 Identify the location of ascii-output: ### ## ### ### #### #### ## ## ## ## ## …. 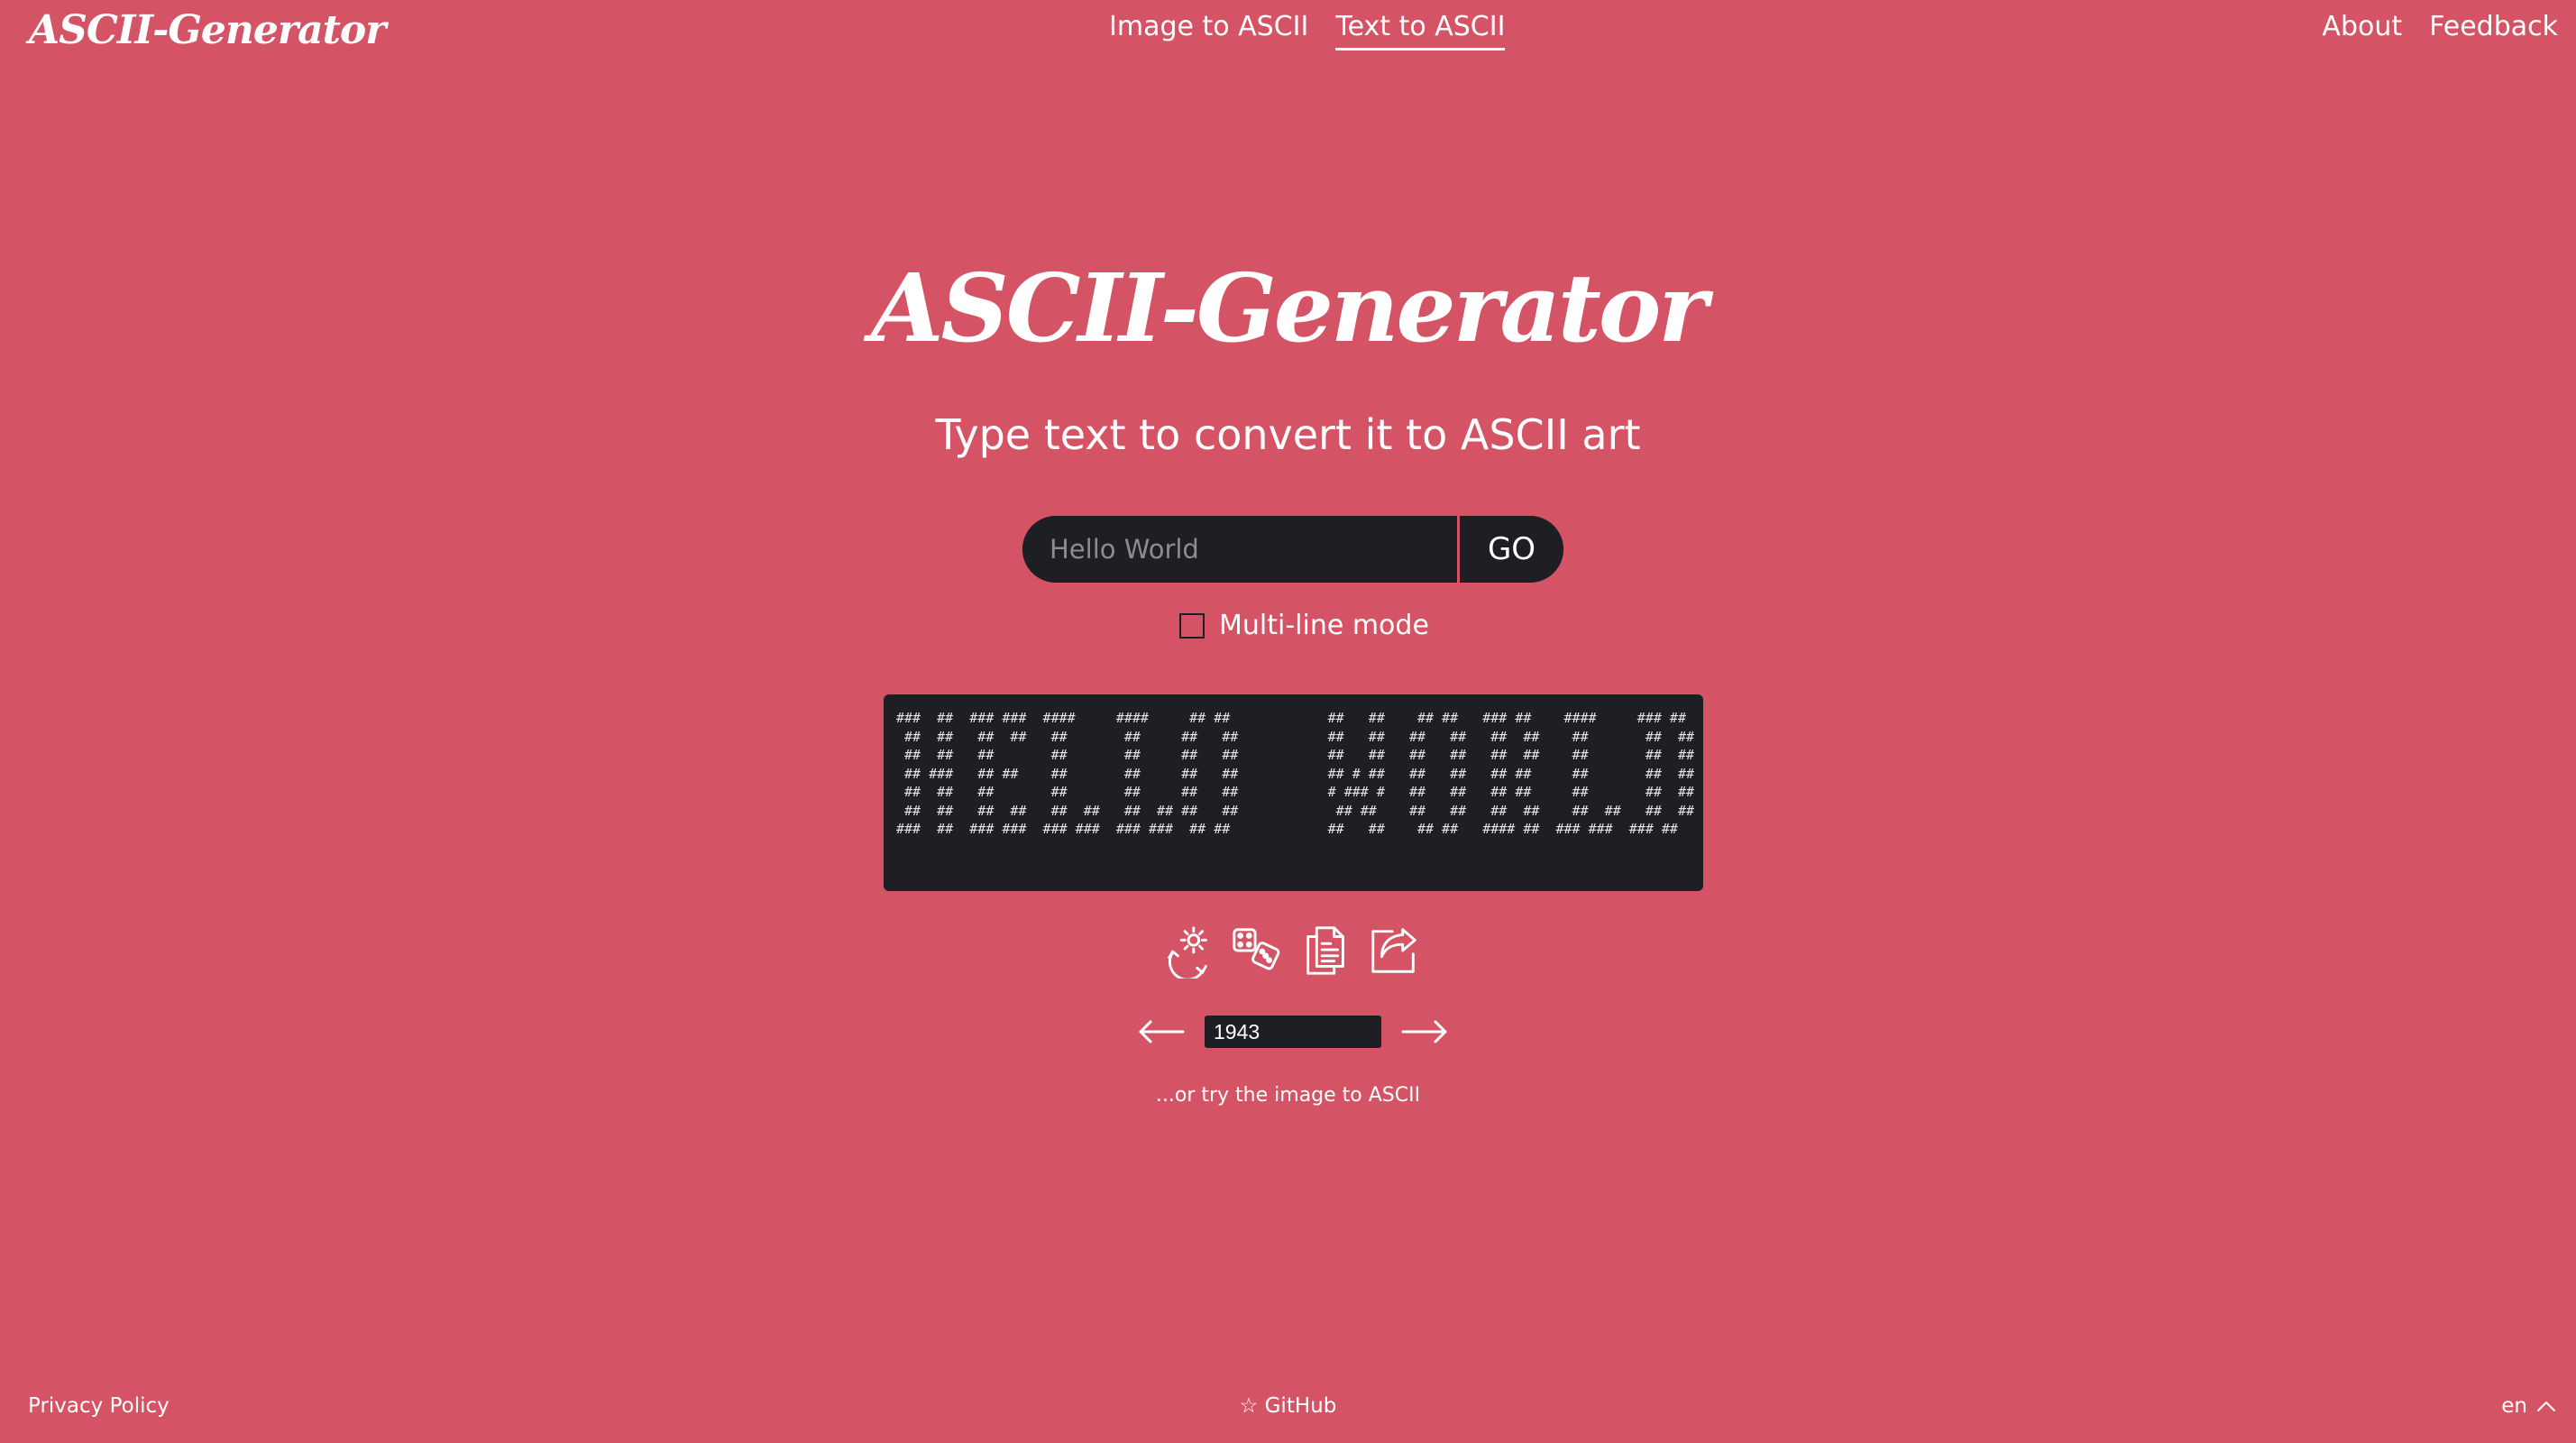
(1293, 792).